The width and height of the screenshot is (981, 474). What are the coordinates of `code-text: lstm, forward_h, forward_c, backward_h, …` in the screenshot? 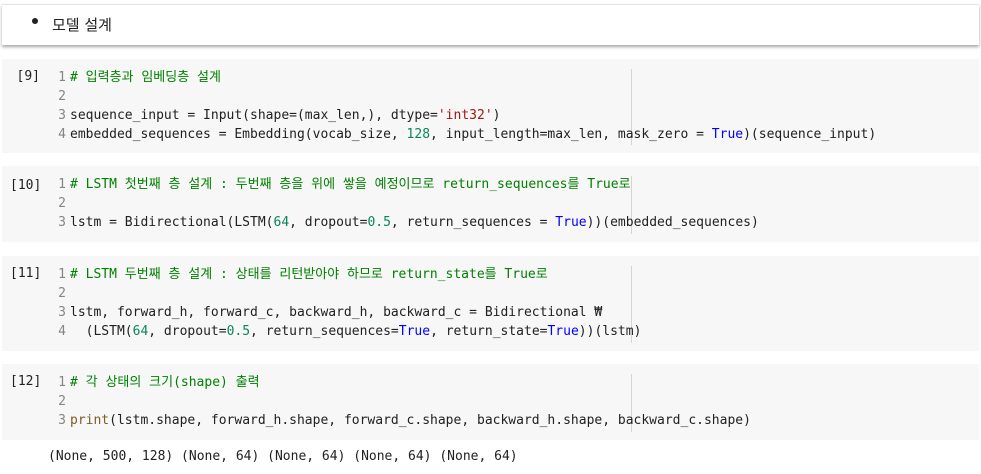 It's located at (336, 312).